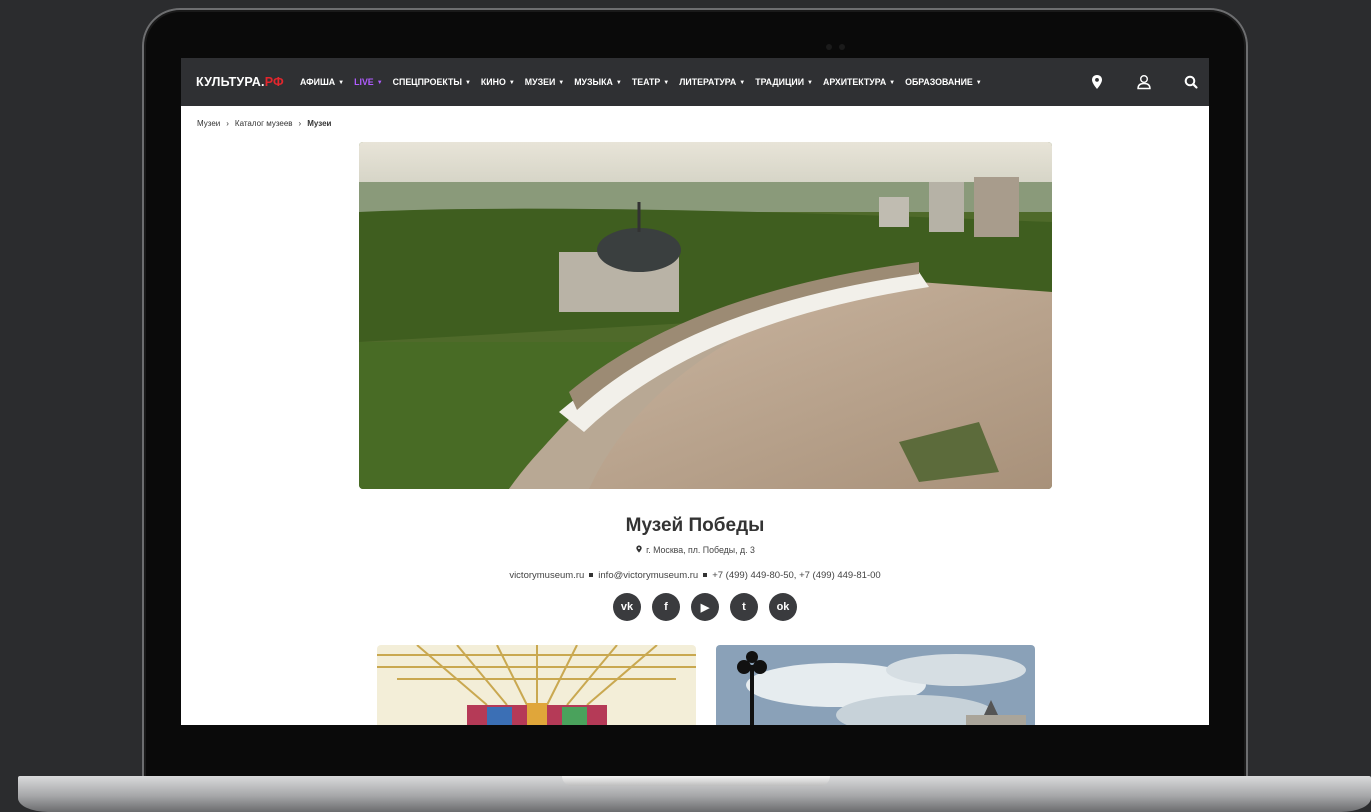 This screenshot has height=812, width=1371. What do you see at coordinates (546, 575) in the screenshot?
I see `website-link: victorymuseum.ru` at bounding box center [546, 575].